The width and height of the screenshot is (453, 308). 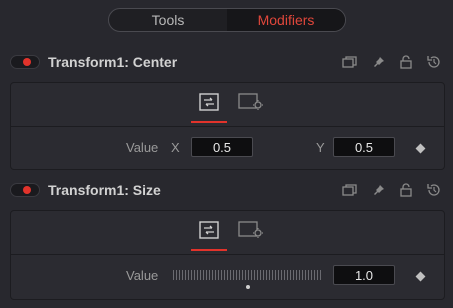 What do you see at coordinates (364, 147) in the screenshot?
I see `y-value-field: 0.5` at bounding box center [364, 147].